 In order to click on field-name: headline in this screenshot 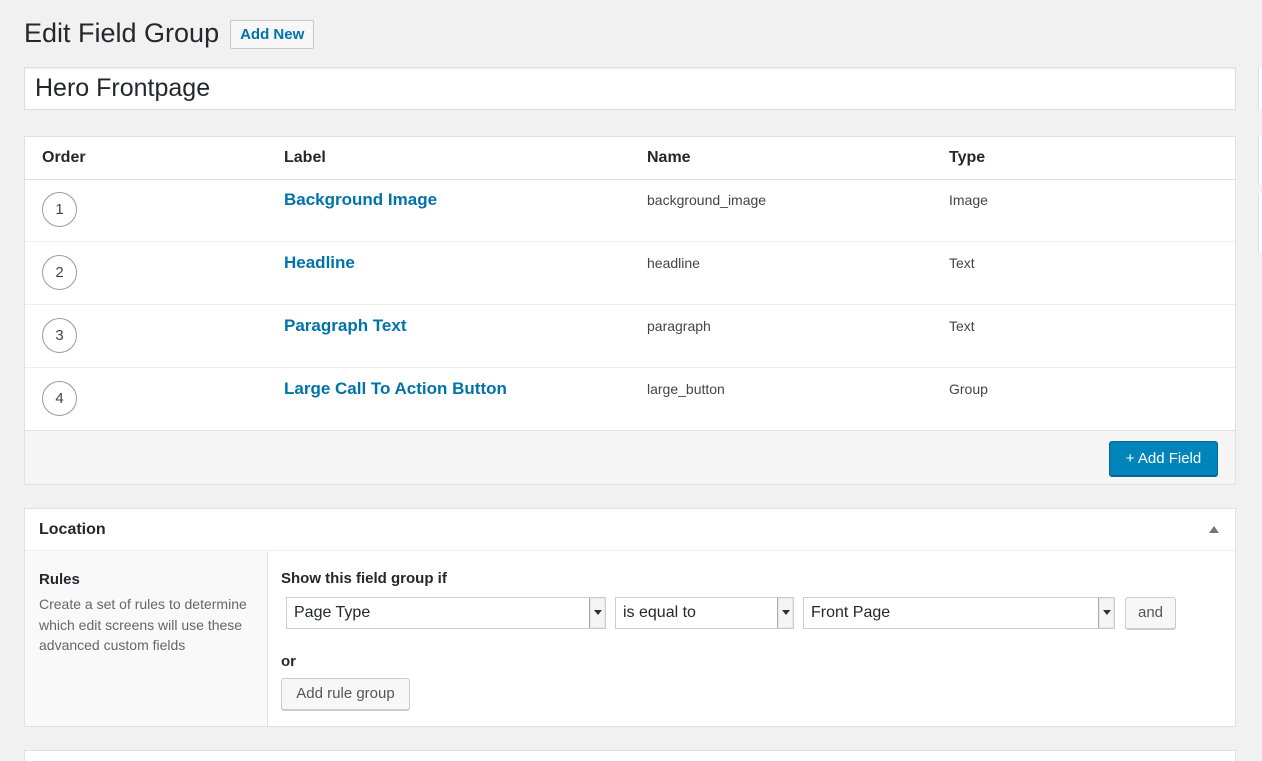, I will do `click(673, 263)`.